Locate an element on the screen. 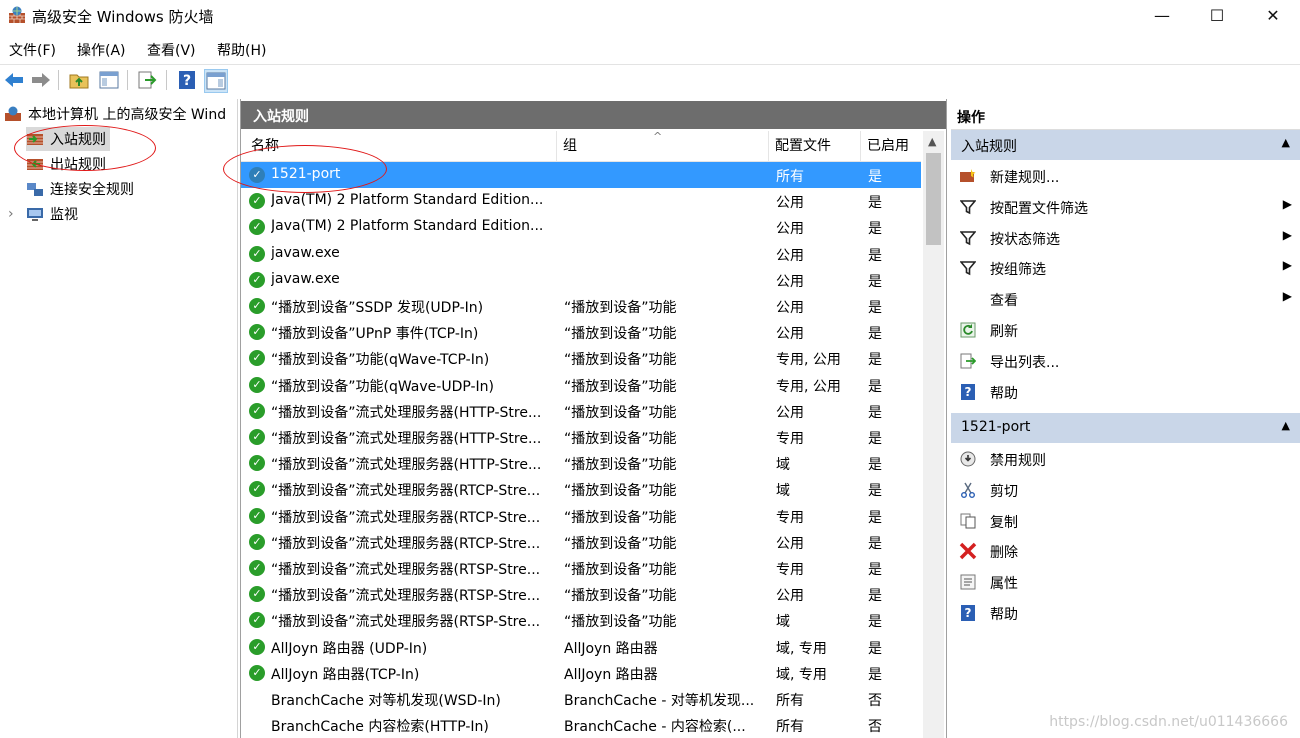  window-title: 高级安全 Windows 防火墙 is located at coordinates (123, 17).